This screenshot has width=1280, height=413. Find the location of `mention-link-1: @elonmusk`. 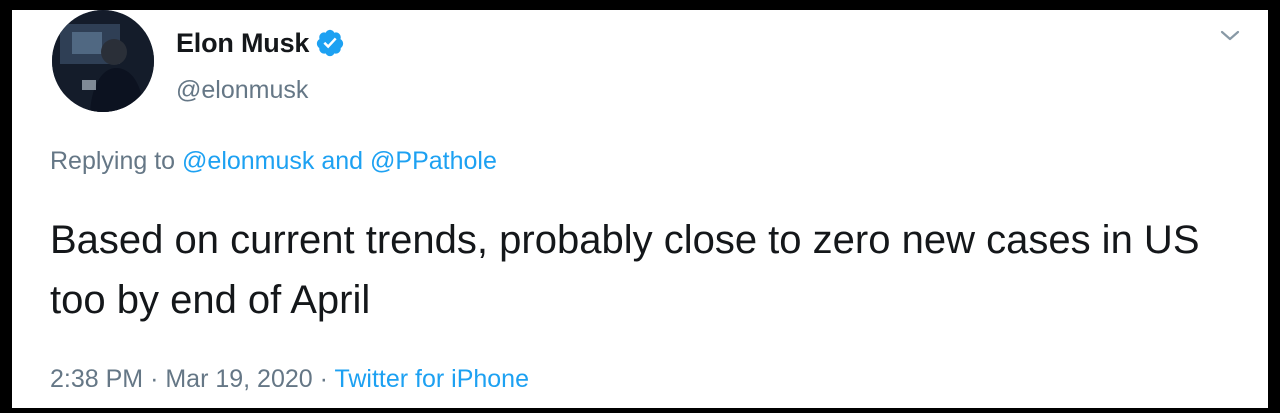

mention-link-1: @elonmusk is located at coordinates (248, 161).